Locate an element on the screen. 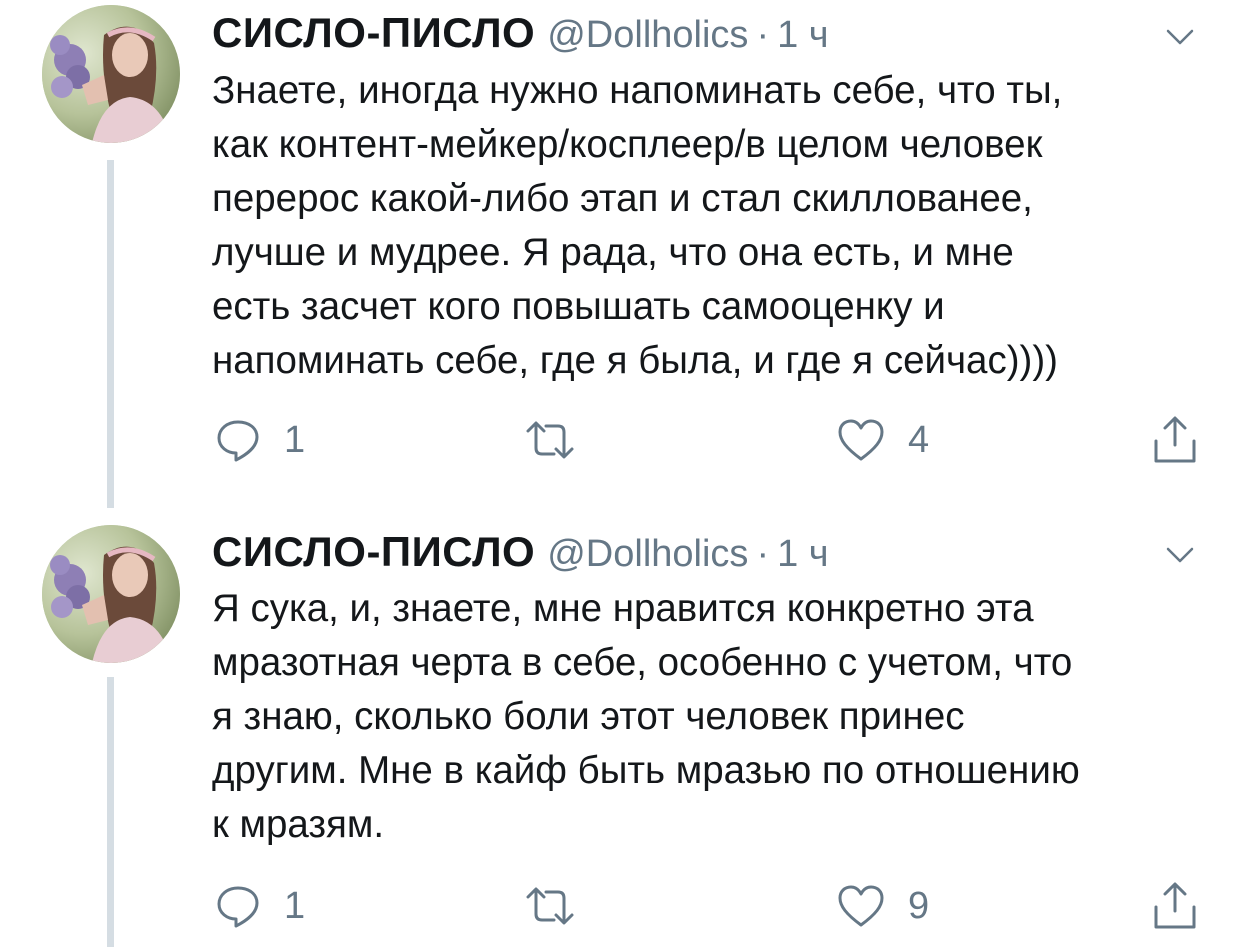 The image size is (1242, 947). tweet-text-line: есть засчет кого повышать самооценку и is located at coordinates (578, 306).